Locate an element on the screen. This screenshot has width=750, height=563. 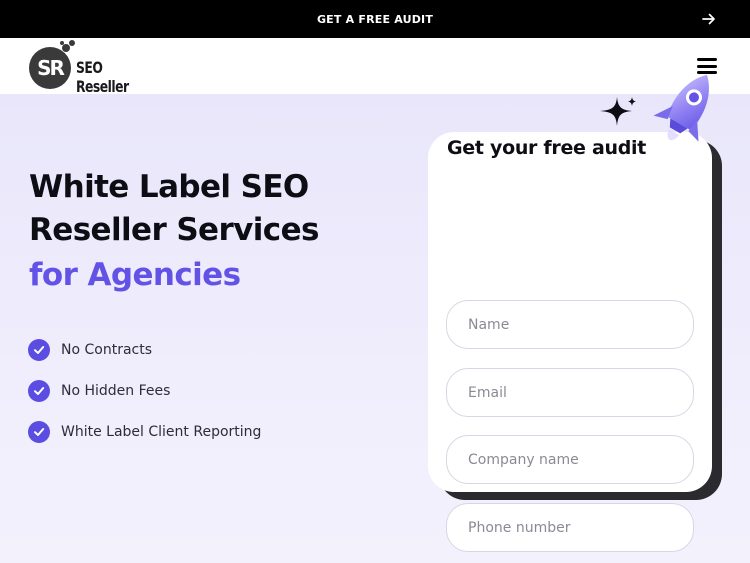
logo: SR SEO Reseller is located at coordinates (98, 67).